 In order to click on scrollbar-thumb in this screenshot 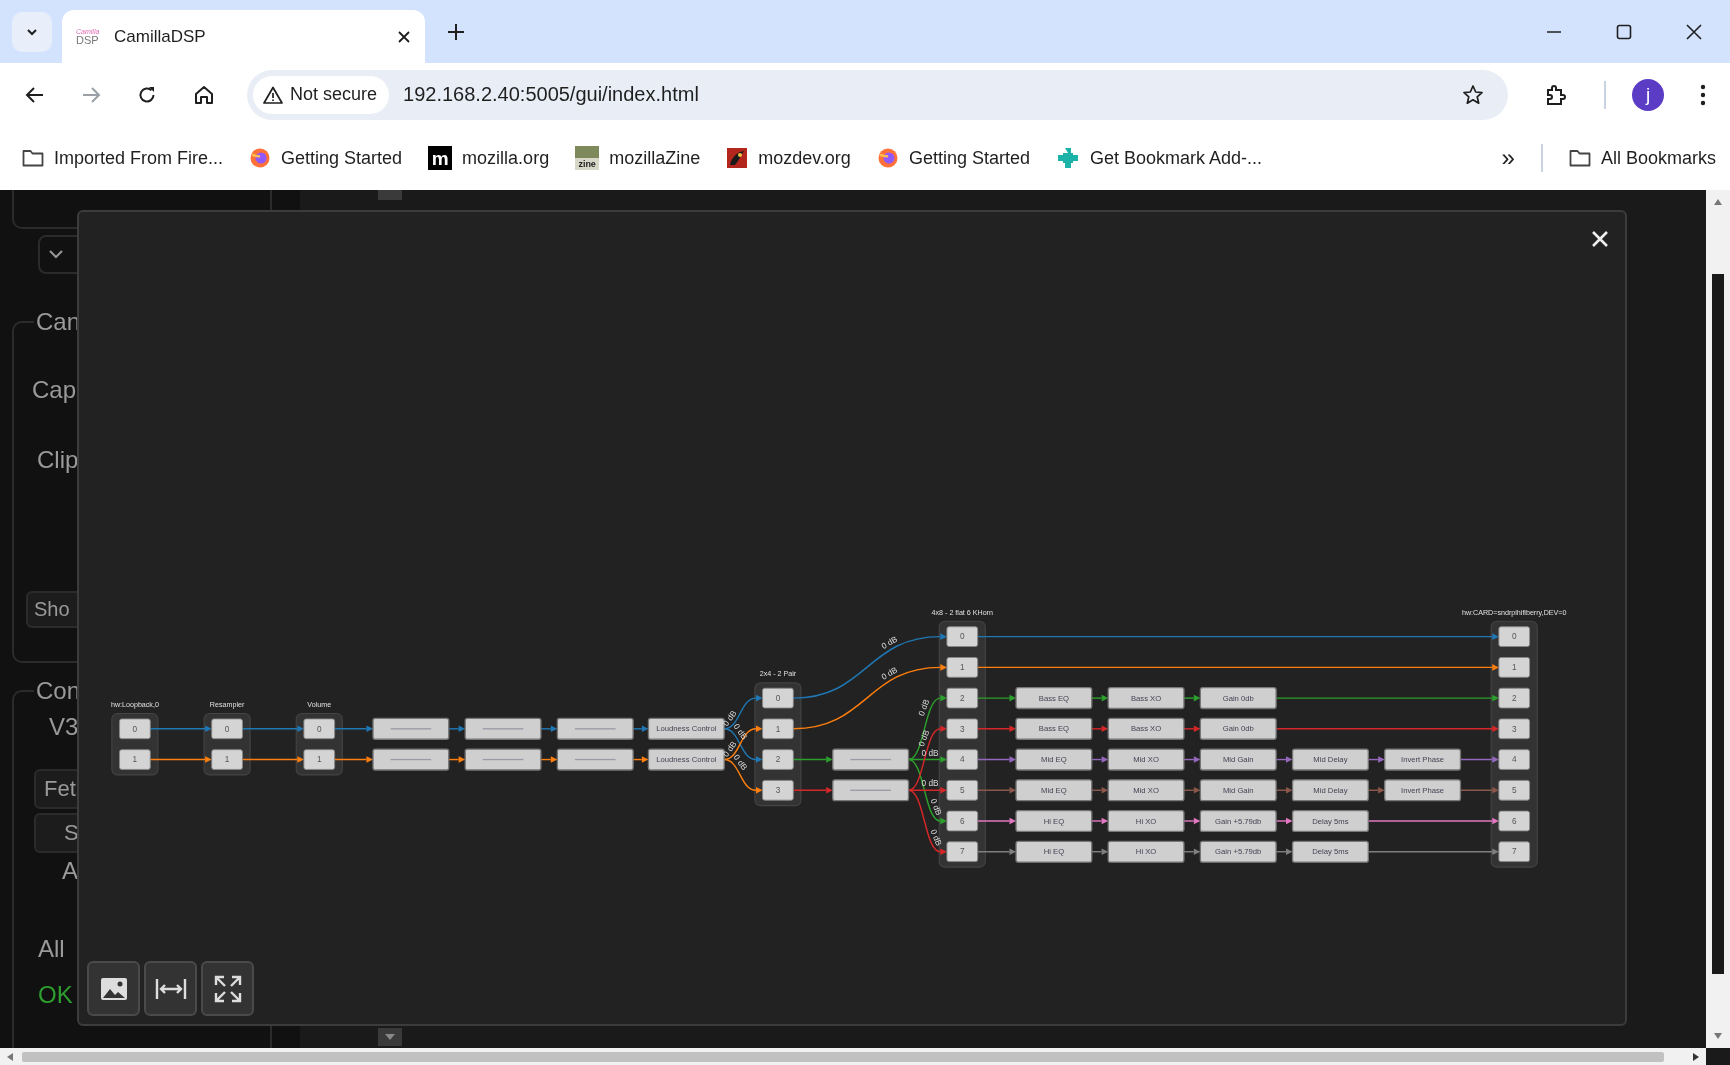, I will do `click(843, 1056)`.